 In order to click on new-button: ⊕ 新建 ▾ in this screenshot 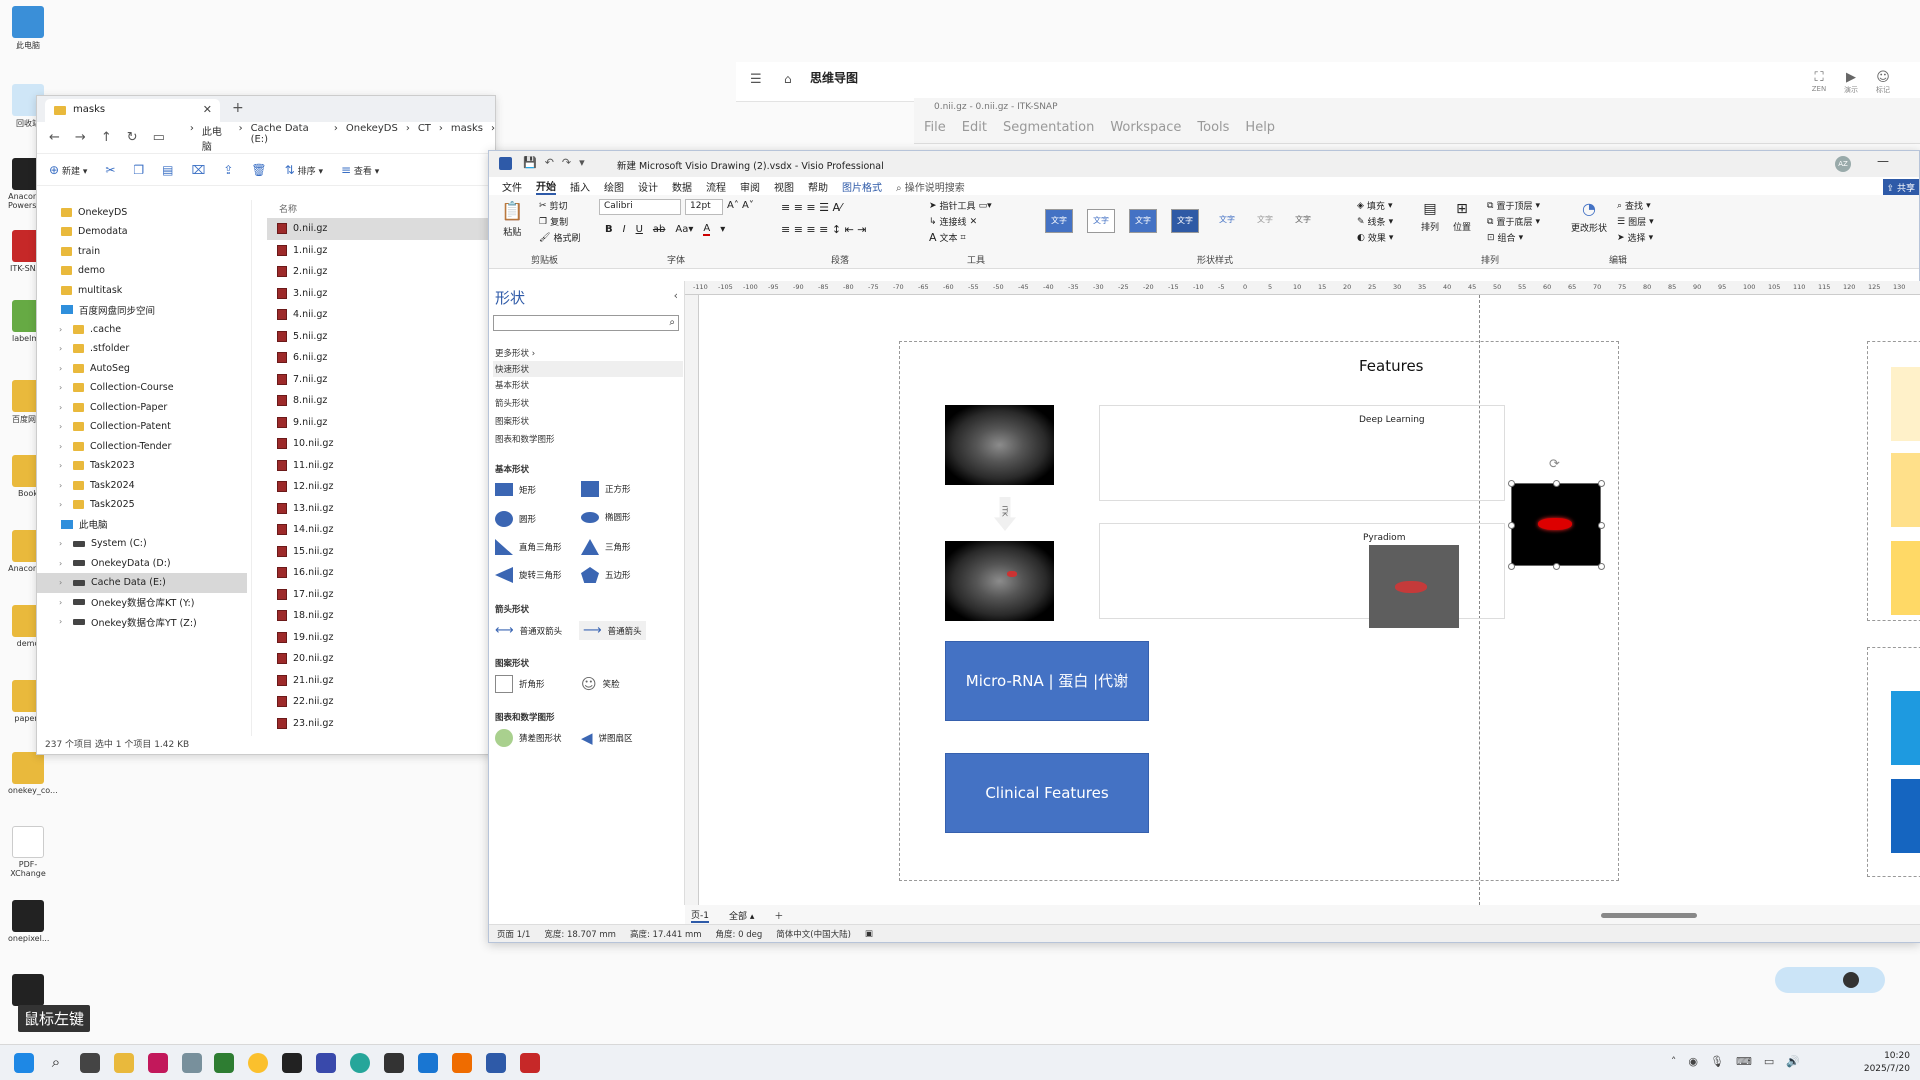, I will do `click(68, 170)`.